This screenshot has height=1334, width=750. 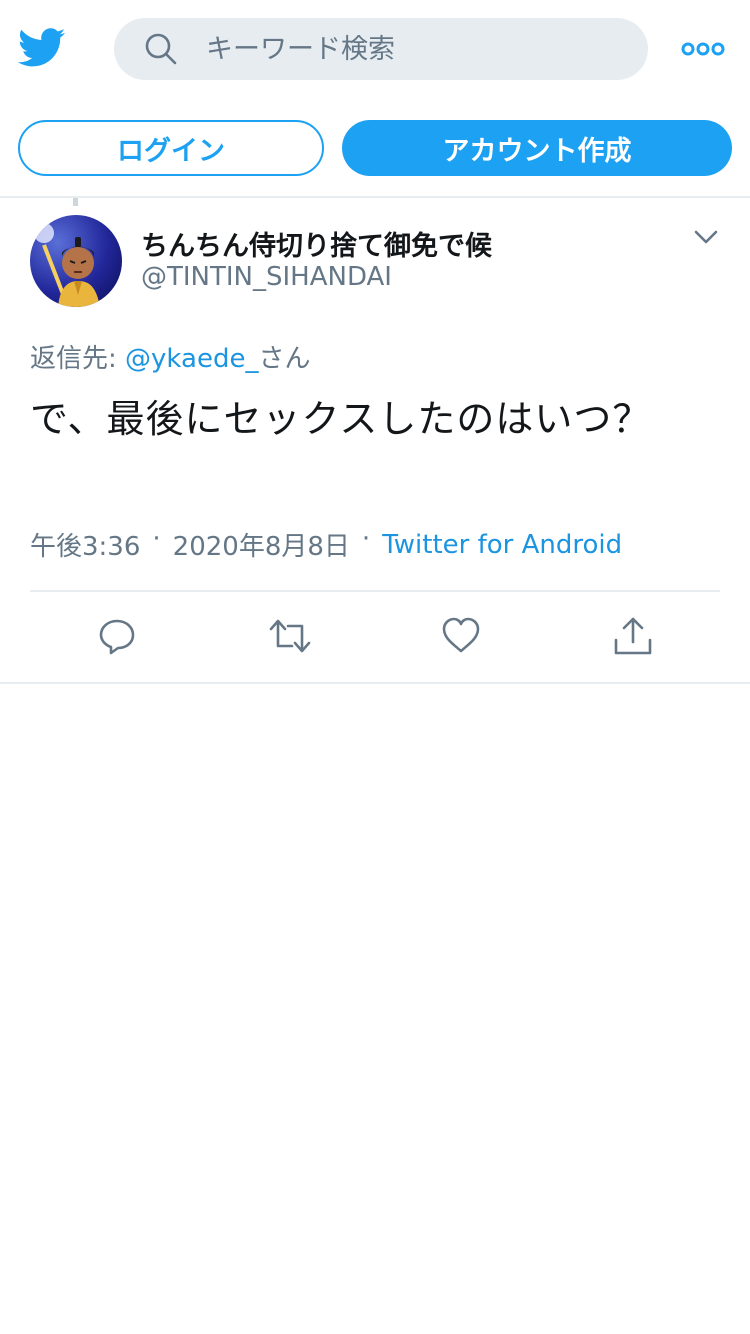 What do you see at coordinates (375, 591) in the screenshot?
I see `action-divider` at bounding box center [375, 591].